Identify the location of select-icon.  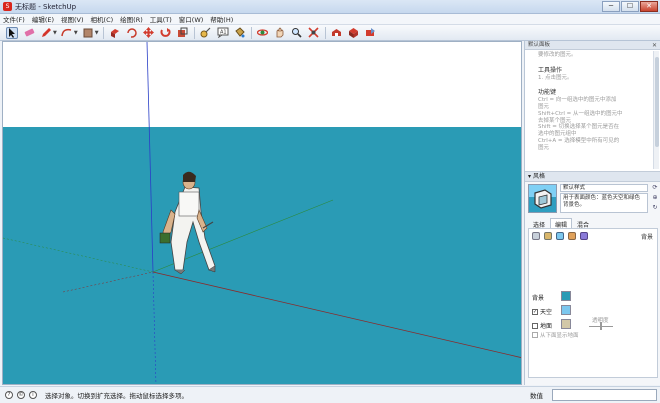
(12, 32).